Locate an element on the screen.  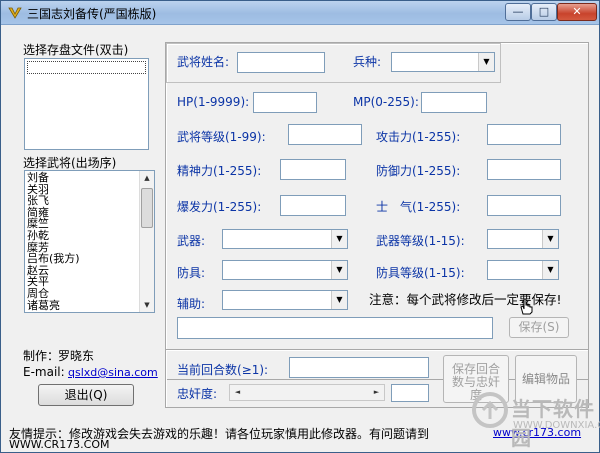
scroll-thumb is located at coordinates (147, 208).